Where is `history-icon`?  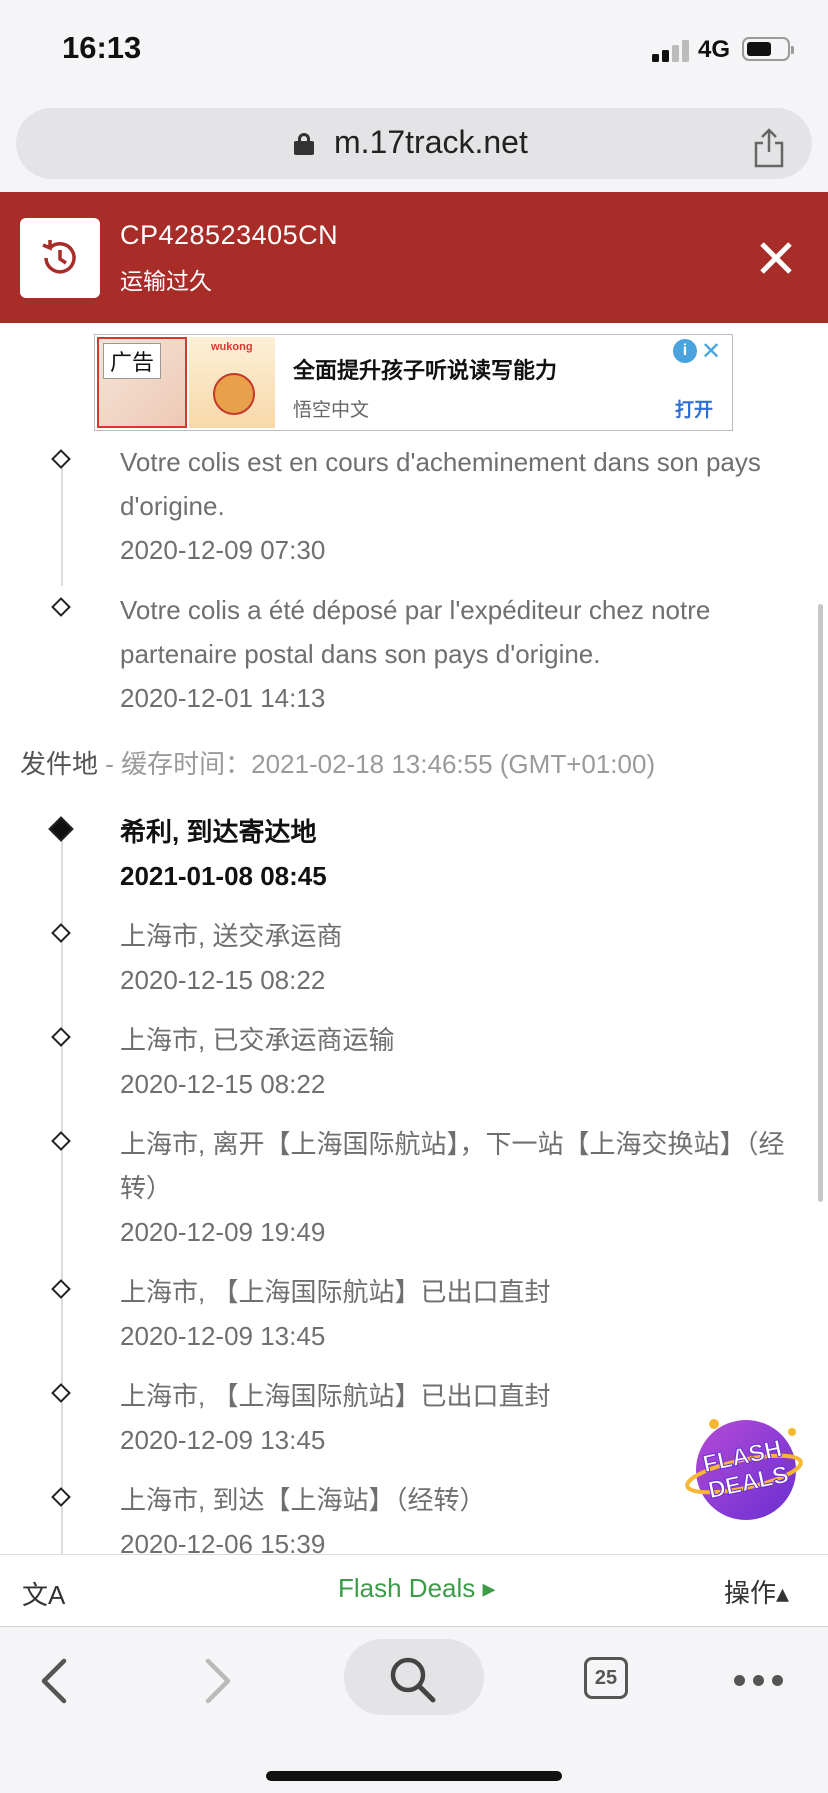
history-icon is located at coordinates (59, 257).